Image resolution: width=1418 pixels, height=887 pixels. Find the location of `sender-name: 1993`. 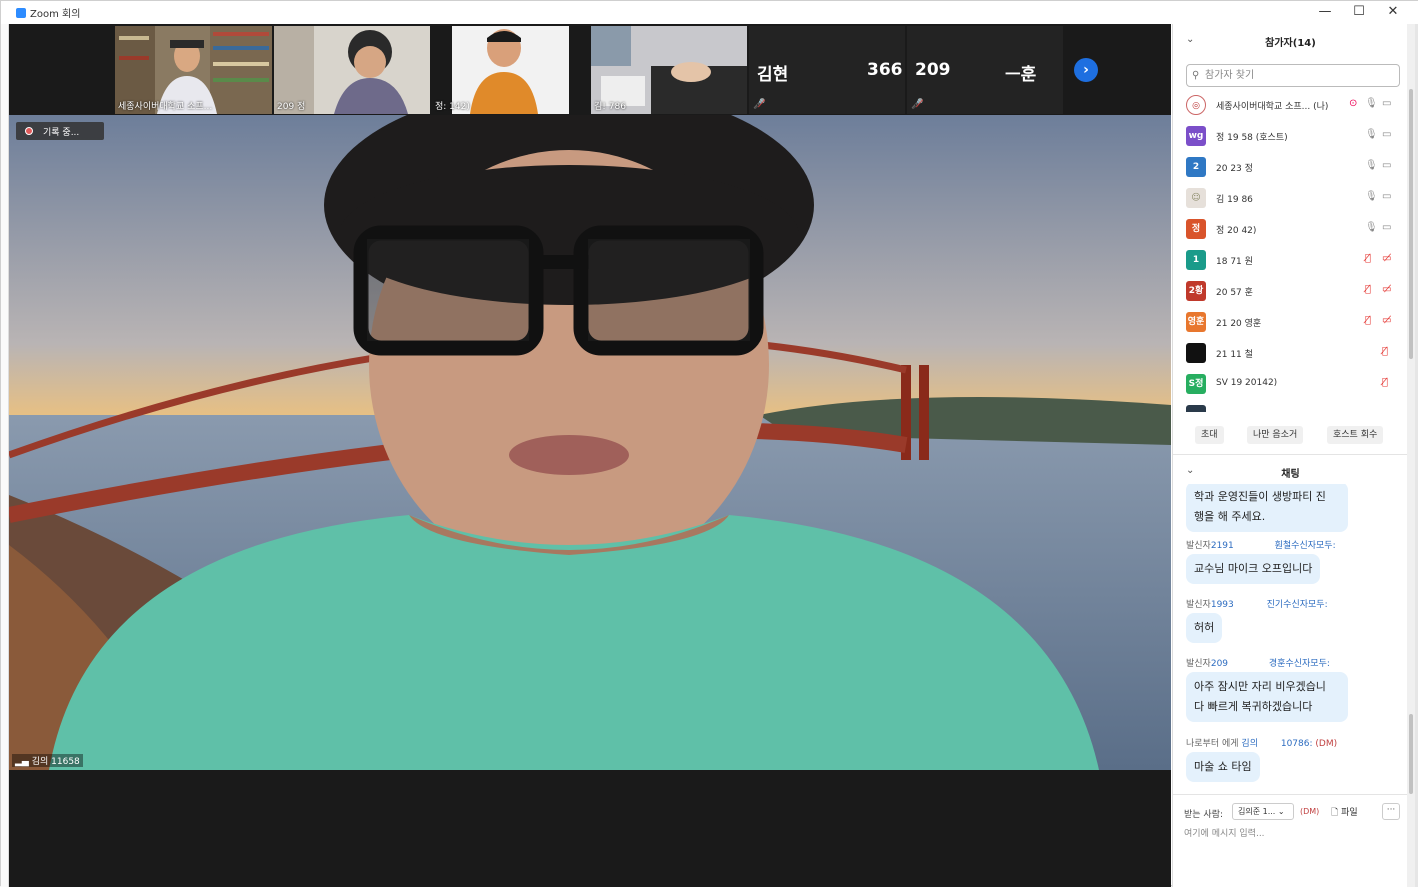

sender-name: 1993 is located at coordinates (1222, 605).